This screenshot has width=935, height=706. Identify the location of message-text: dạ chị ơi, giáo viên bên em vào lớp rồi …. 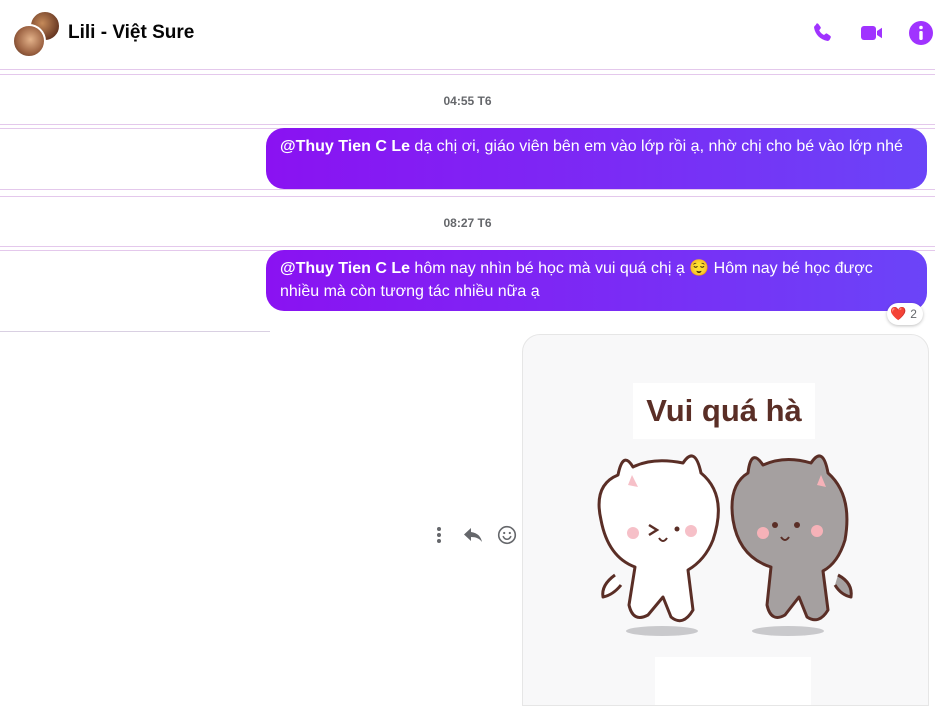
(656, 146).